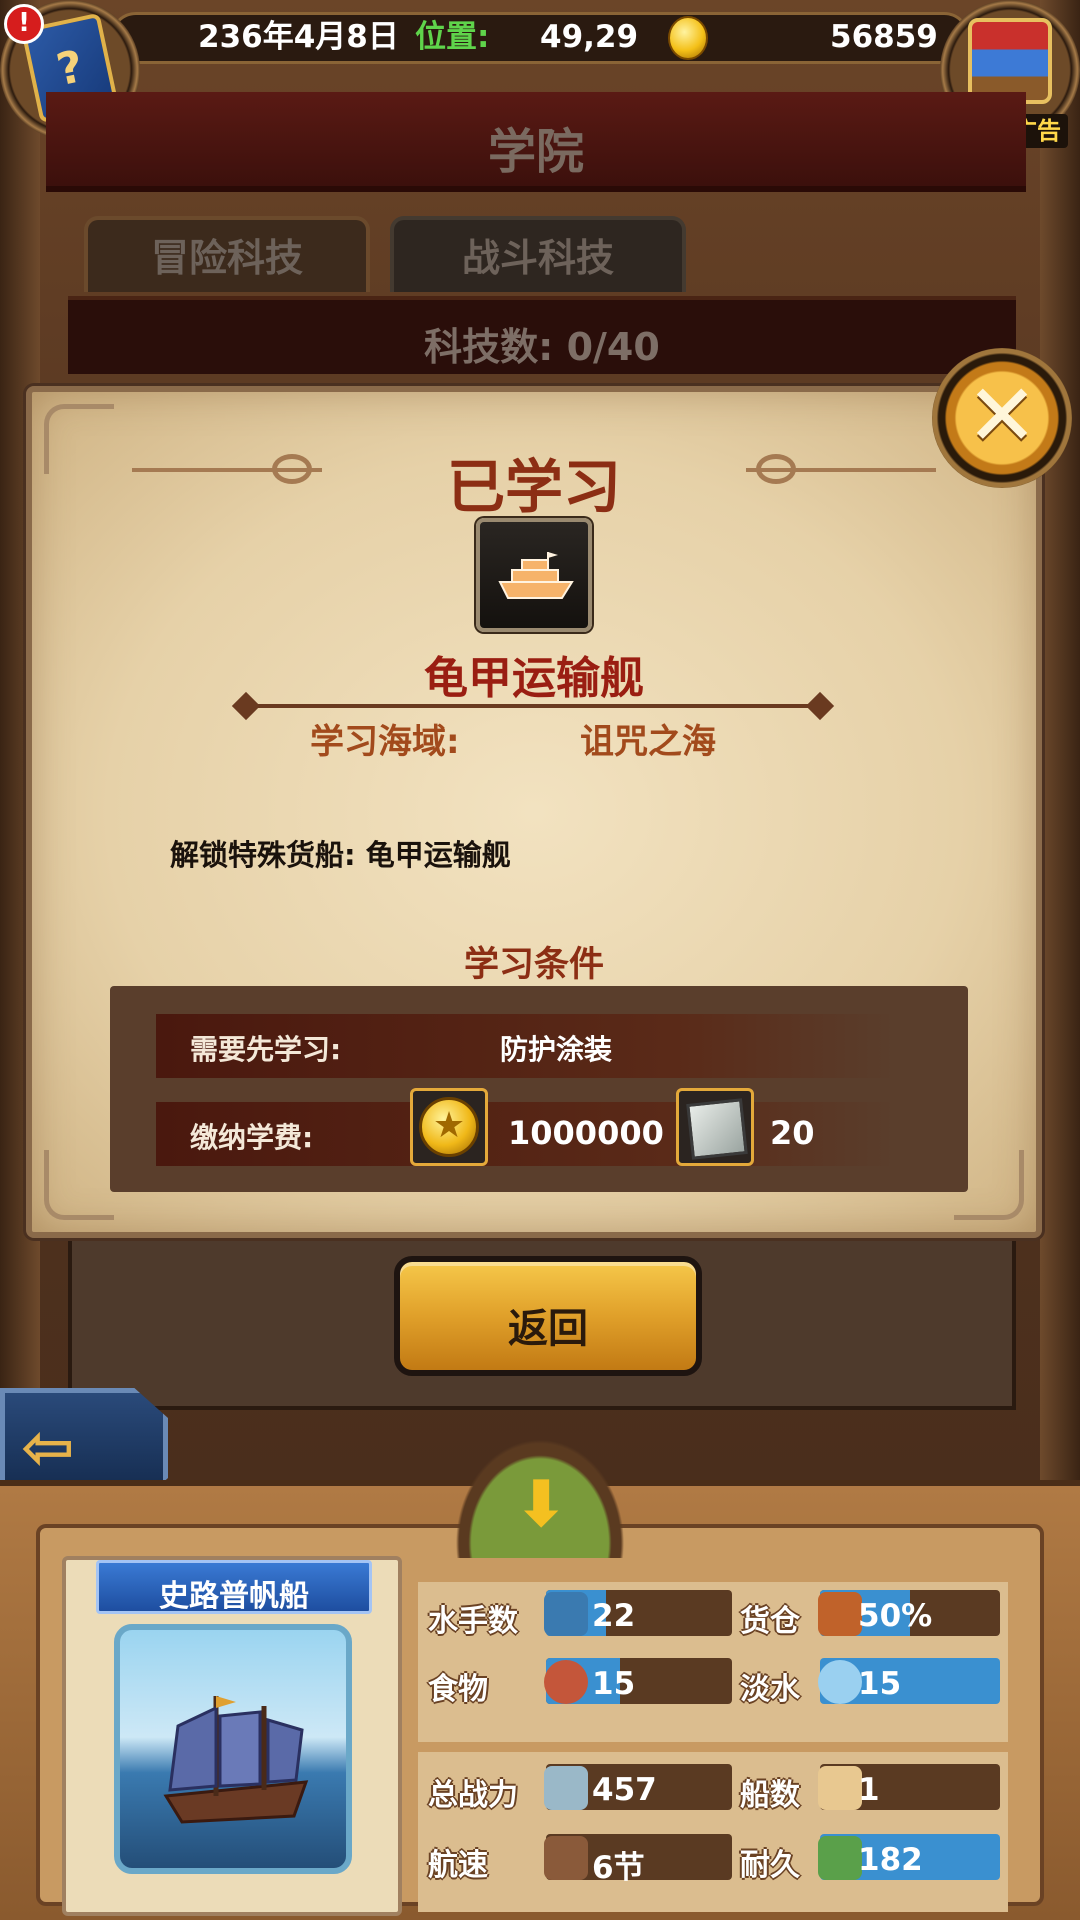 Image resolution: width=1080 pixels, height=1920 pixels. Describe the element at coordinates (533, 487) in the screenshot. I see `dialog-title: 已学习` at that location.